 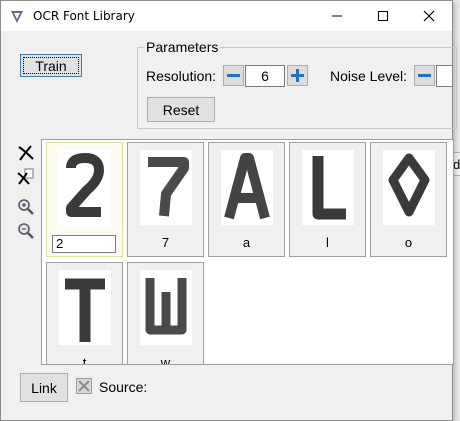 I want to click on minimize-button, so click(x=337, y=16).